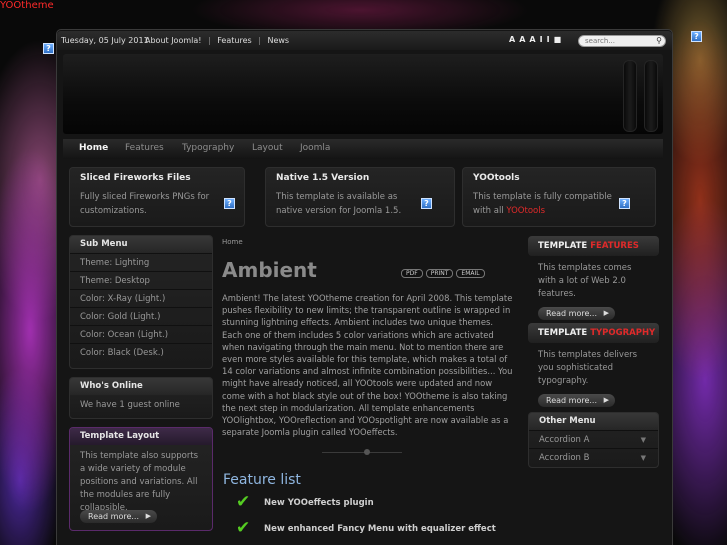 This screenshot has height=545, width=727. Describe the element at coordinates (141, 316) in the screenshot. I see `sub-menu-item: Color: Gold (Light.)` at that location.